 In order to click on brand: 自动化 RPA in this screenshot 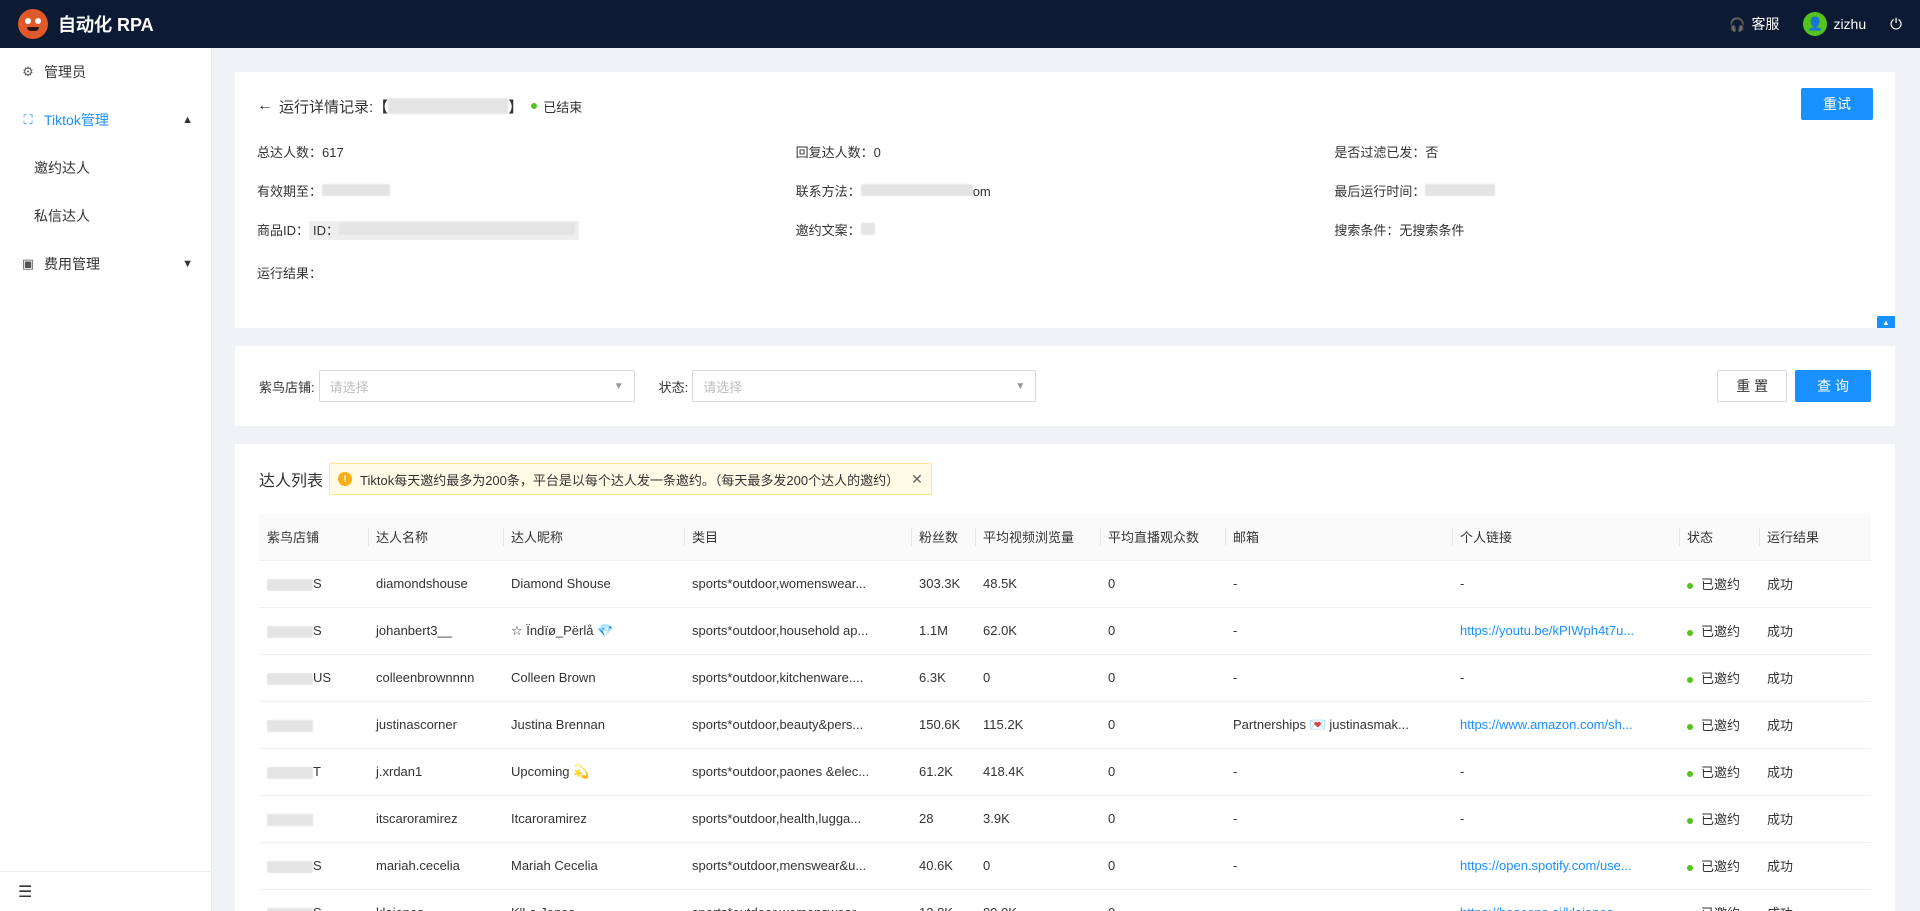, I will do `click(86, 24)`.